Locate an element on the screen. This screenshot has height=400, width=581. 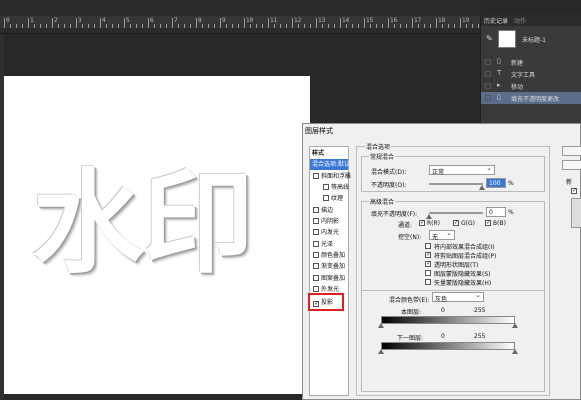
ruler-number: 13 is located at coordinates (322, 20).